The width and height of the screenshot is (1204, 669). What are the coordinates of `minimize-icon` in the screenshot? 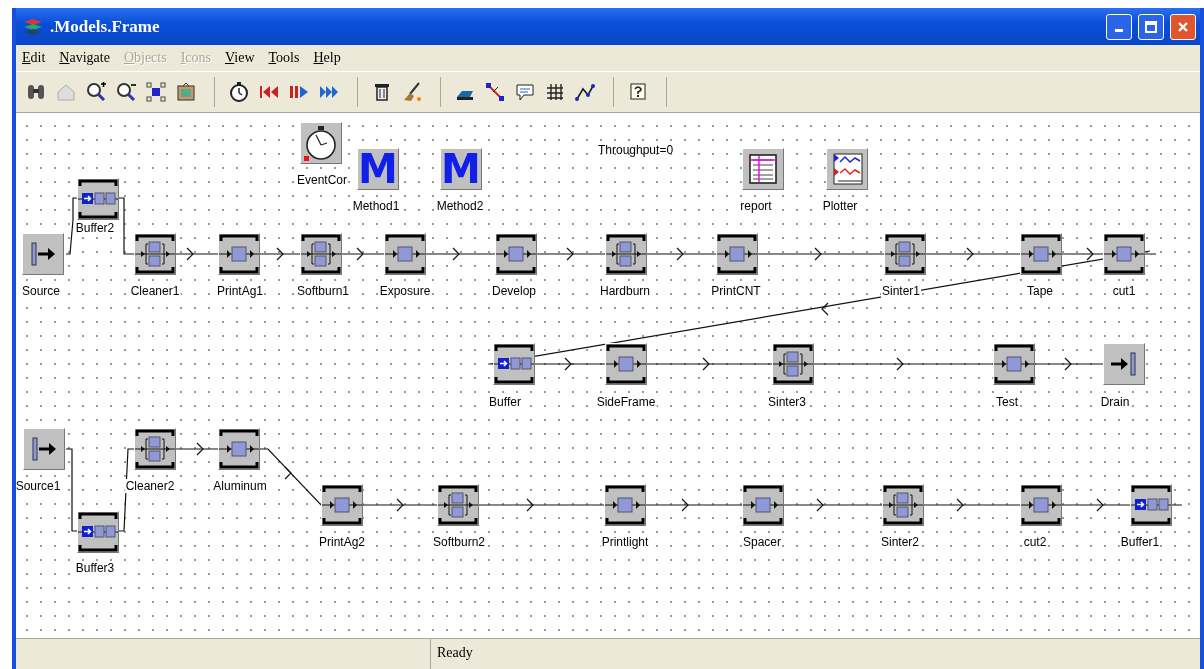 It's located at (1119, 30).